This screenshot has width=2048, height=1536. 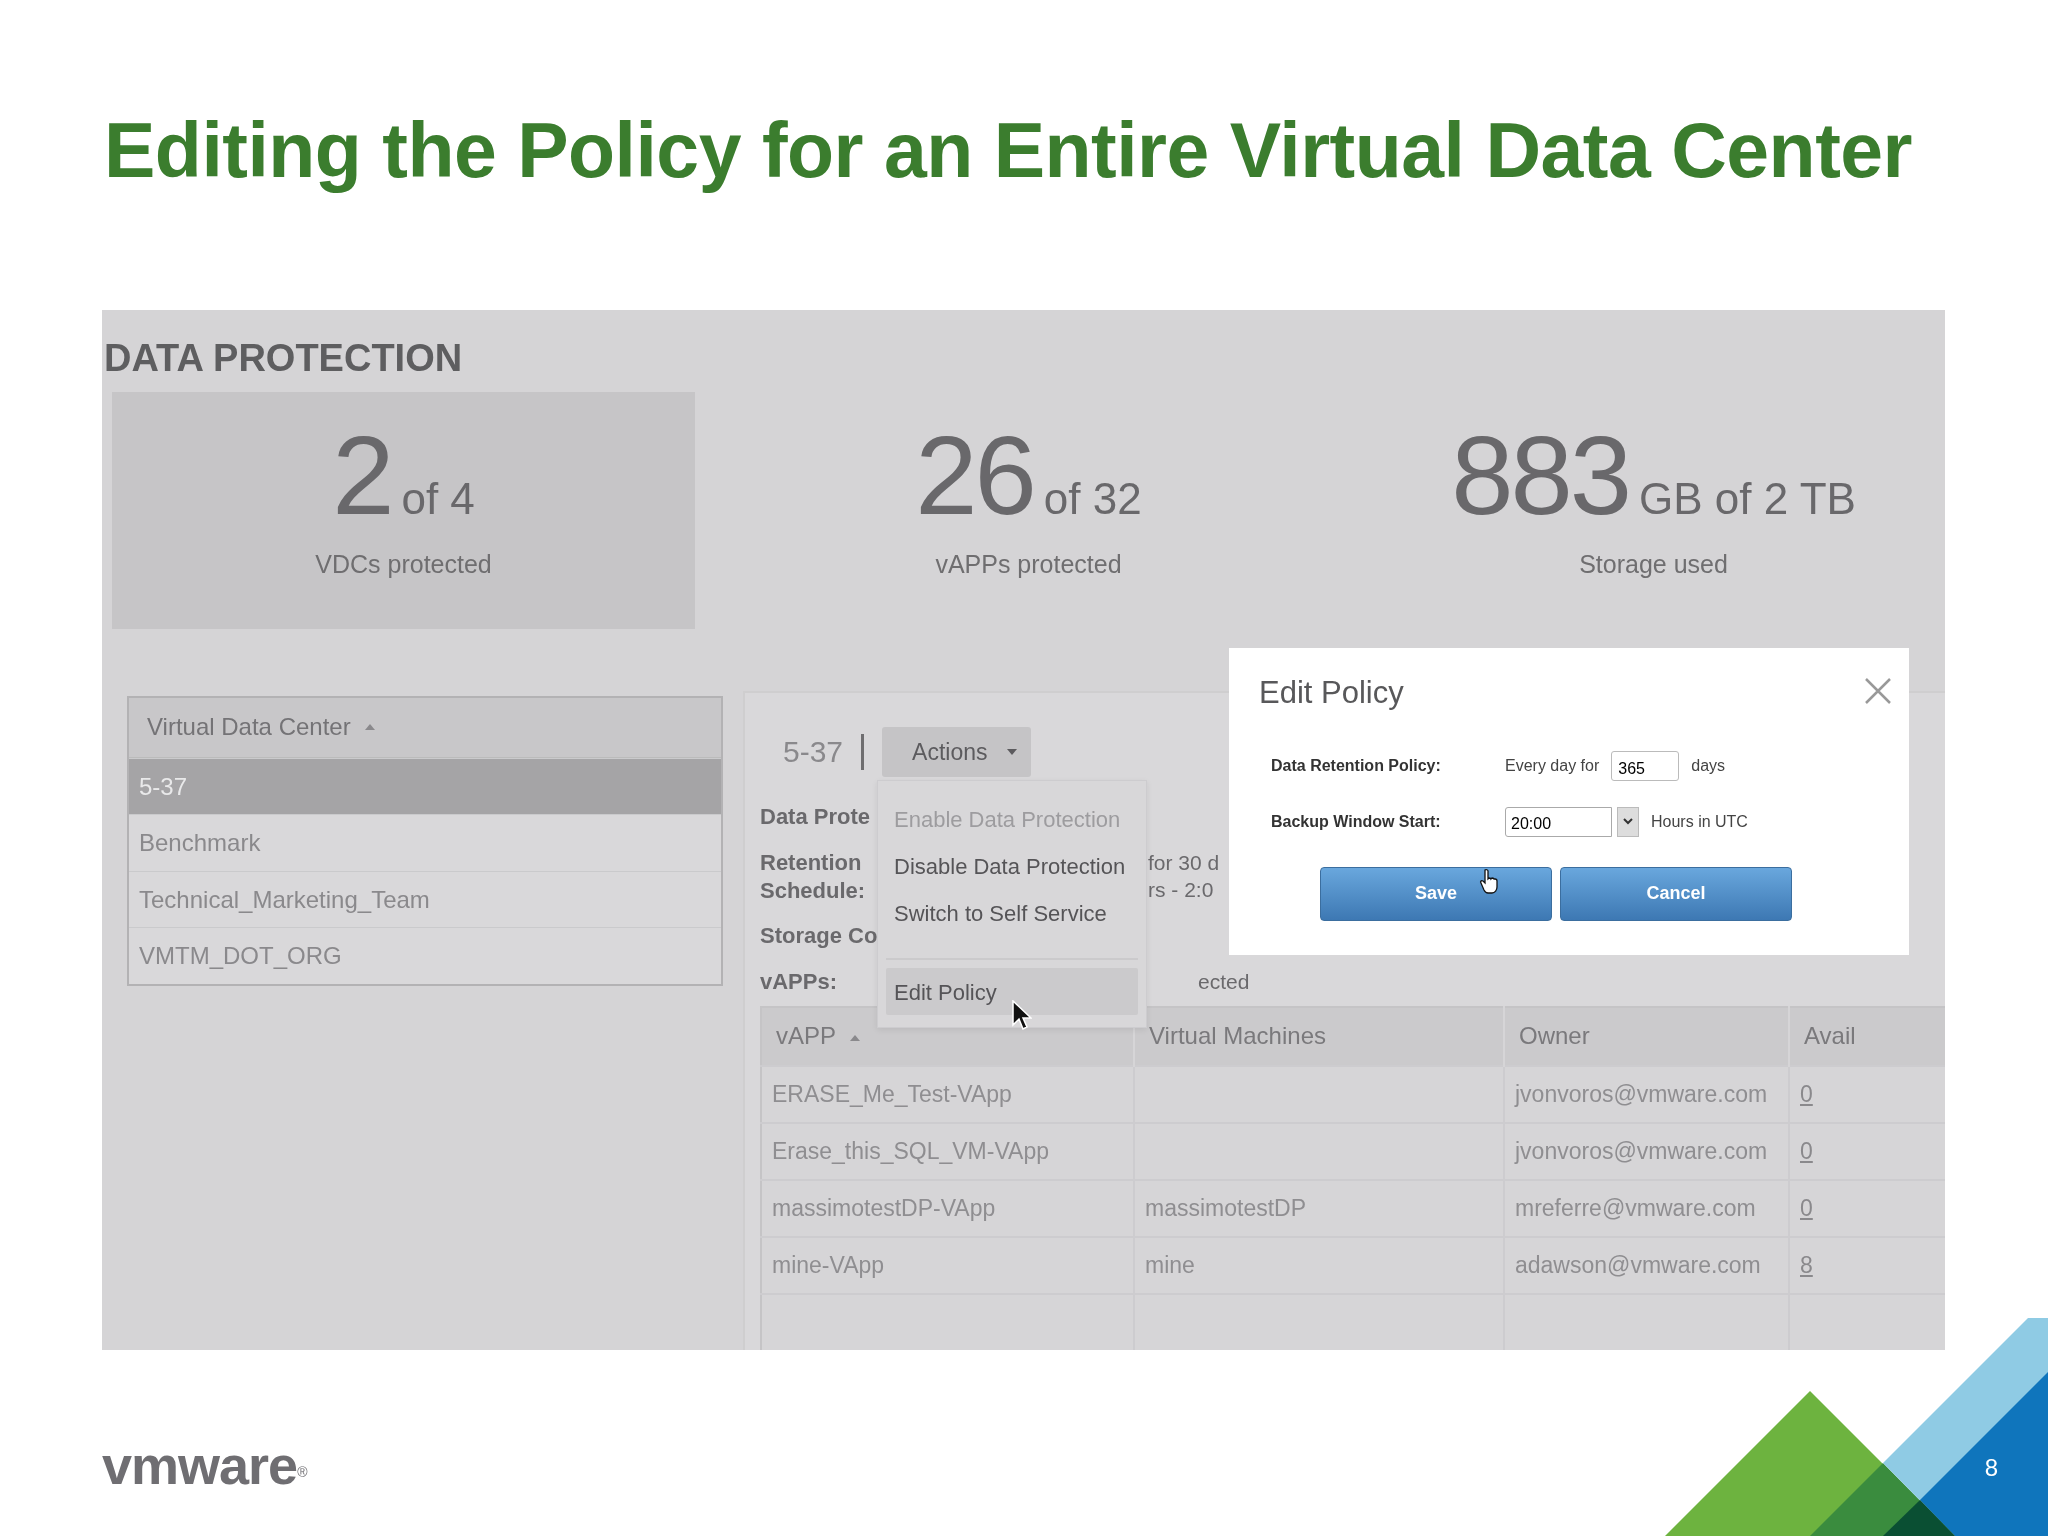 What do you see at coordinates (1319, 1208) in the screenshot?
I see `table-cell: massimotestDP` at bounding box center [1319, 1208].